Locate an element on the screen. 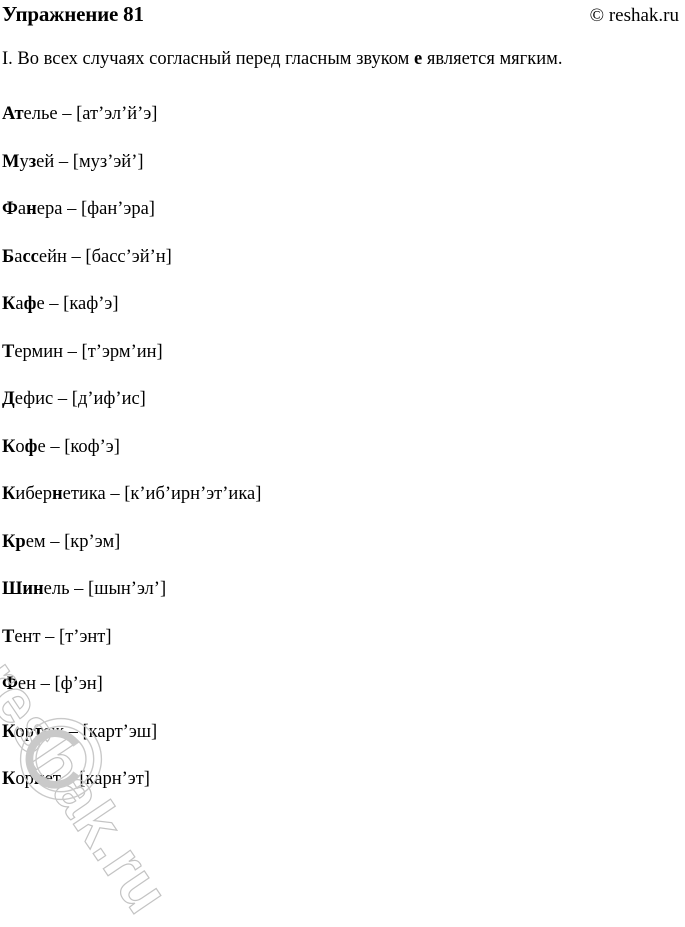  word-line: Ателье – [ат’эл’й’э] is located at coordinates (343, 115).